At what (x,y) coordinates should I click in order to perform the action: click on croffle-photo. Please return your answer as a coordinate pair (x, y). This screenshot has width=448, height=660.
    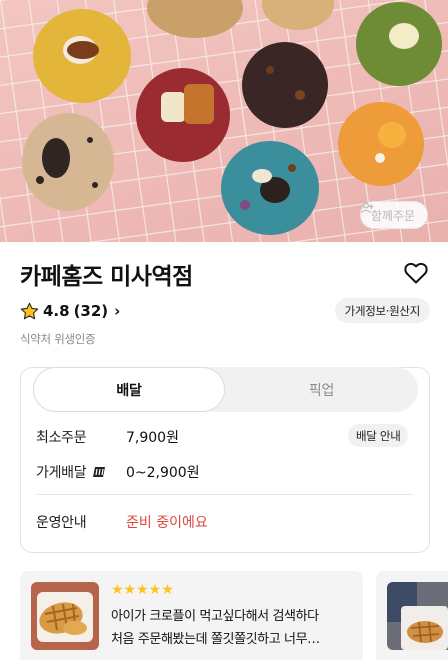
    Looking at the image, I should click on (65, 616).